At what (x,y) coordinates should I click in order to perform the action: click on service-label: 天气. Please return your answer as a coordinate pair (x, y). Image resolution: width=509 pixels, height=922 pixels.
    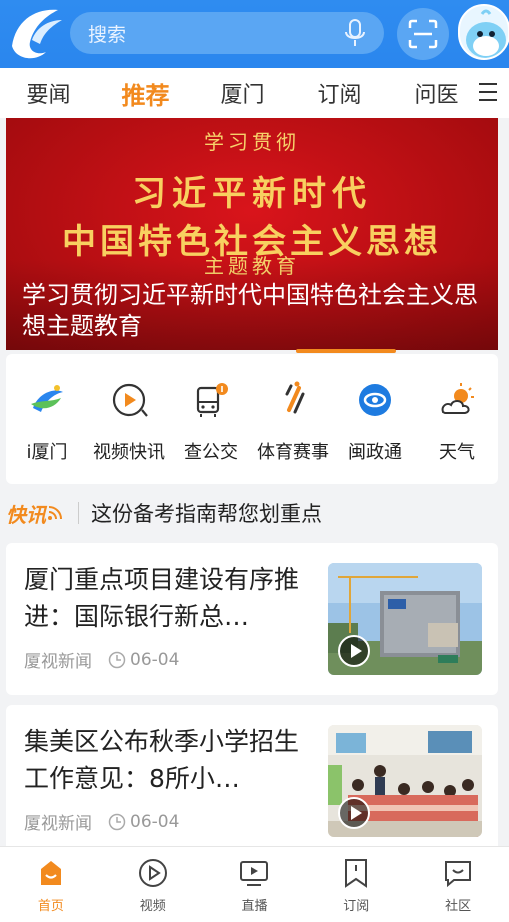
    Looking at the image, I should click on (457, 452).